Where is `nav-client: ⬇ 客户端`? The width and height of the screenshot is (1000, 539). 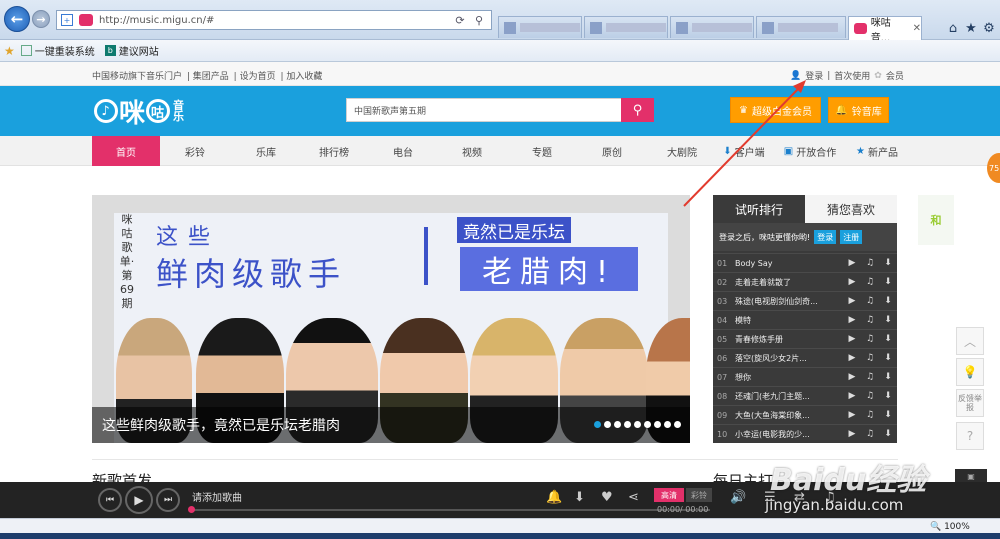
nav-client: ⬇ 客户端 is located at coordinates (744, 151).